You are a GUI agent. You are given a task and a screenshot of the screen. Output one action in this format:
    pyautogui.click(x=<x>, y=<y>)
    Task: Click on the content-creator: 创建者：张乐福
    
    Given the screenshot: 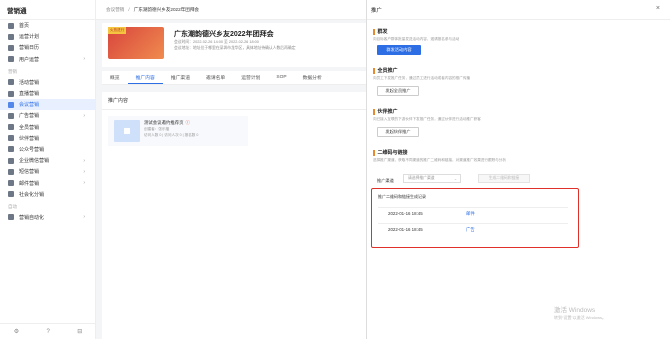 What is the action you would take?
    pyautogui.click(x=157, y=129)
    